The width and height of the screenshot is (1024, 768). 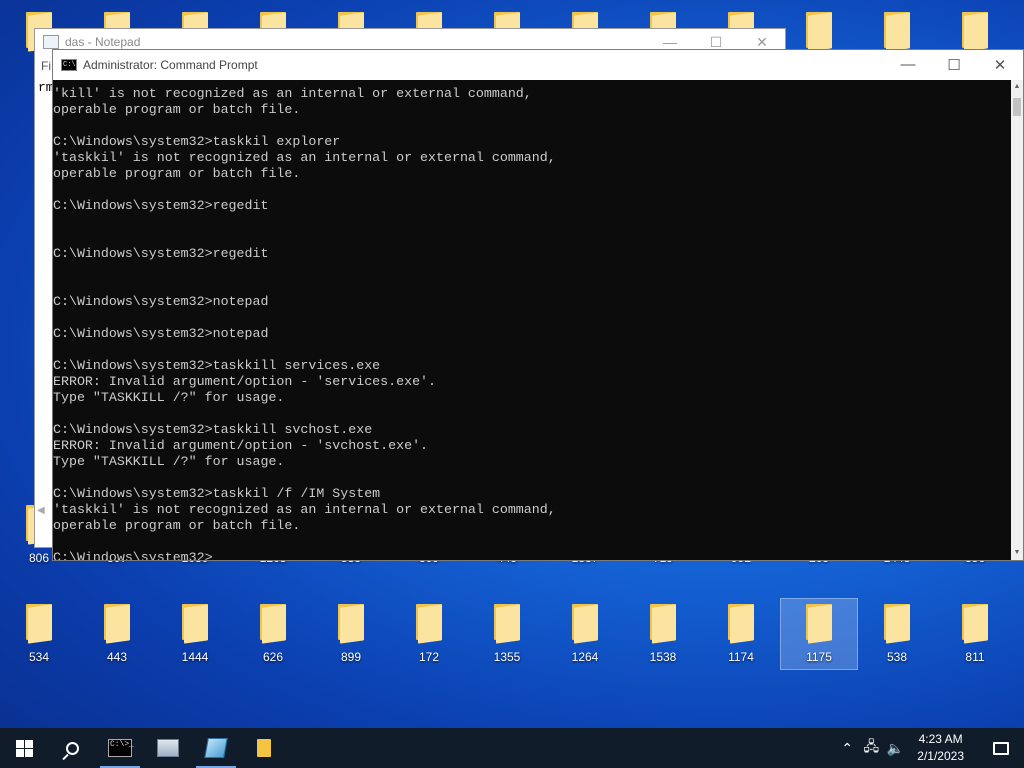 I want to click on scroll-up-arrow: ▲, so click(x=1017, y=87).